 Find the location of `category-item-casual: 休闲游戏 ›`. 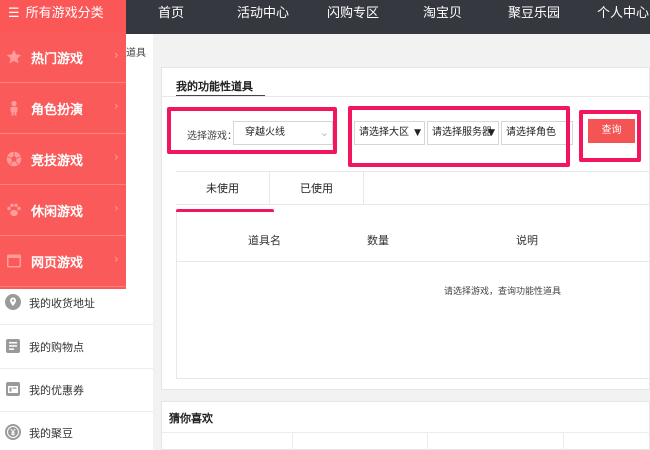

category-item-casual: 休闲游戏 › is located at coordinates (63, 210).